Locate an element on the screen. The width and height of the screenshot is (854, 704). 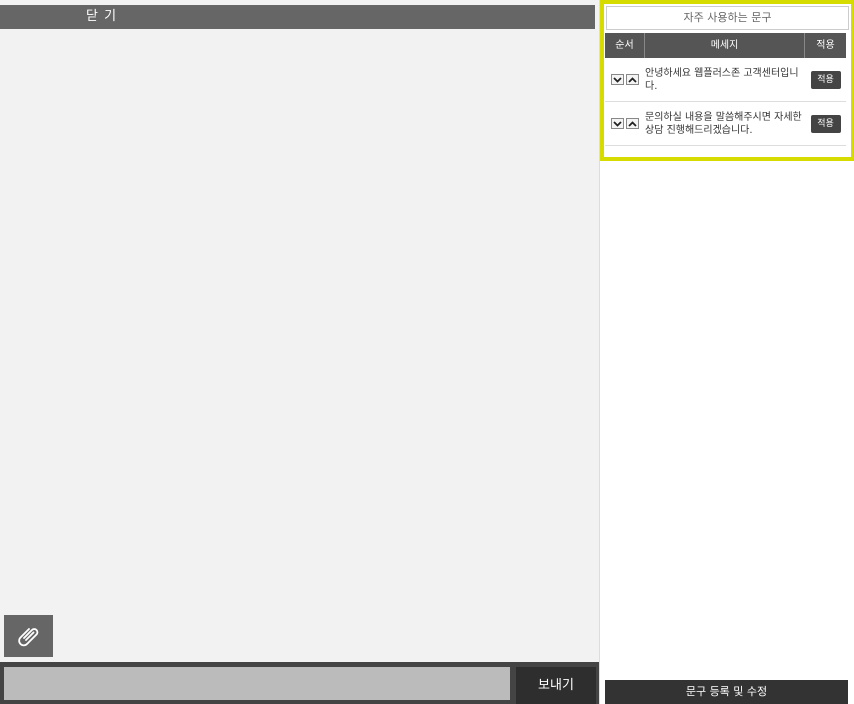
header-order: 순서 is located at coordinates (625, 45).